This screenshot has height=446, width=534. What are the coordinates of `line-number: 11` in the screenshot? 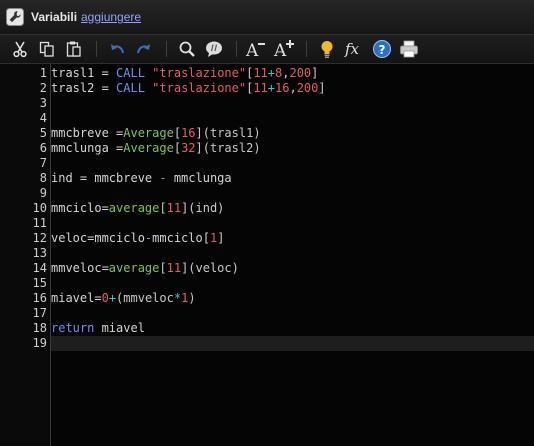 It's located at (39, 223).